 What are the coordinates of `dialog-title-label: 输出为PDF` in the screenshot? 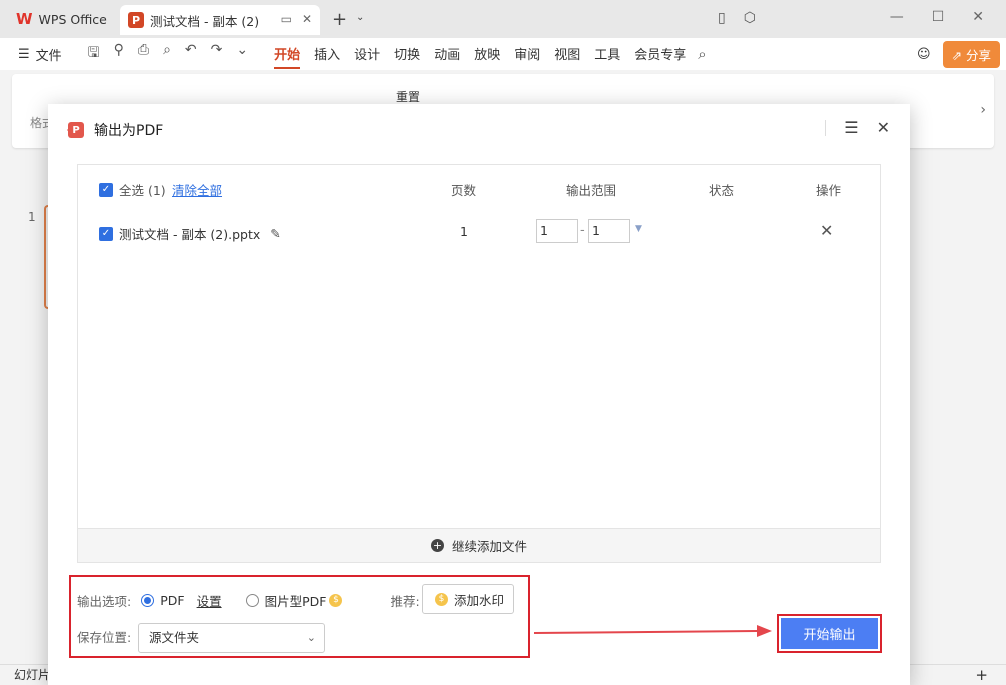 It's located at (129, 131).